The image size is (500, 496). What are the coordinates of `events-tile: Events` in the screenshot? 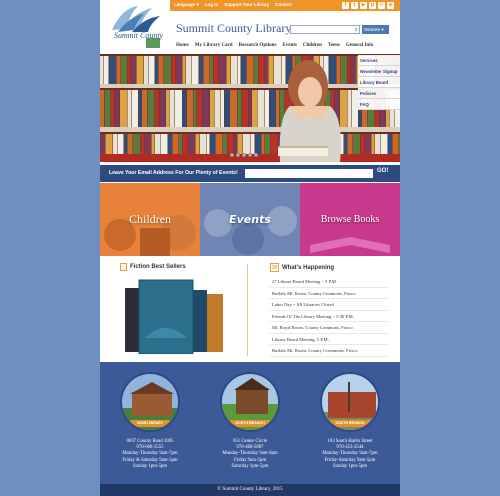 It's located at (250, 219).